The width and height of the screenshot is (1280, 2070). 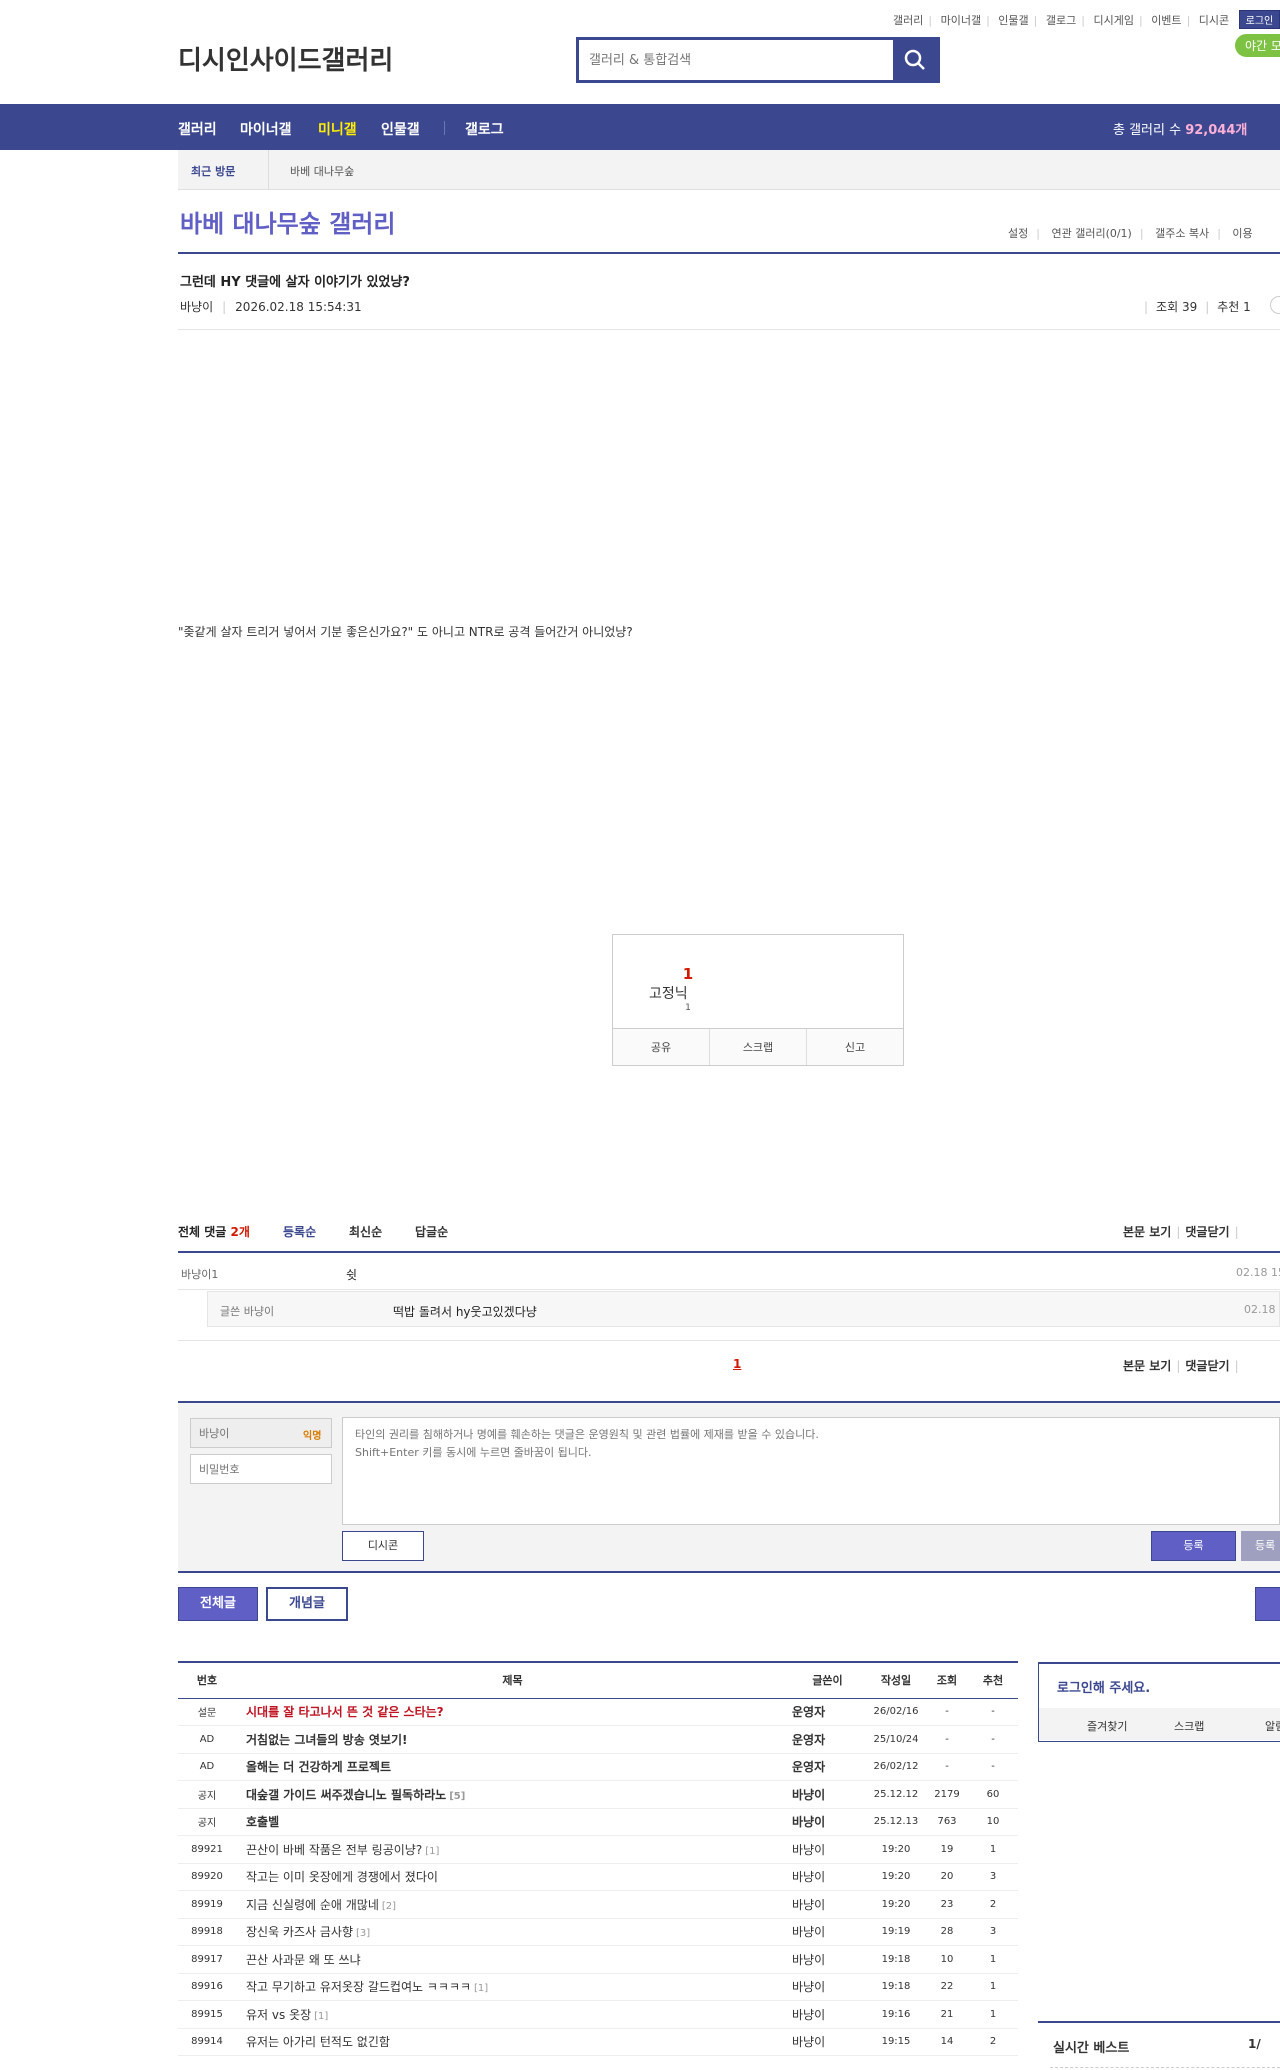 What do you see at coordinates (1013, 20) in the screenshot?
I see `top-link-person: 인물갤` at bounding box center [1013, 20].